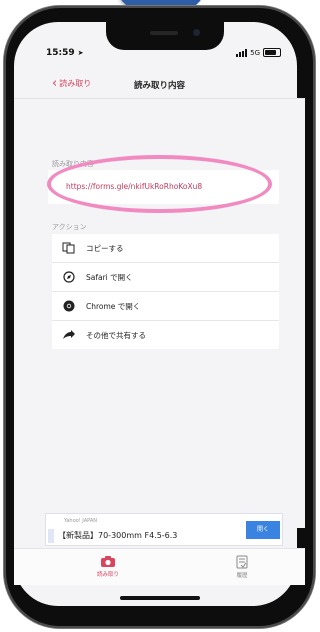 This screenshot has width=320, height=632. I want to click on tab-history: 履歴, so click(242, 567).